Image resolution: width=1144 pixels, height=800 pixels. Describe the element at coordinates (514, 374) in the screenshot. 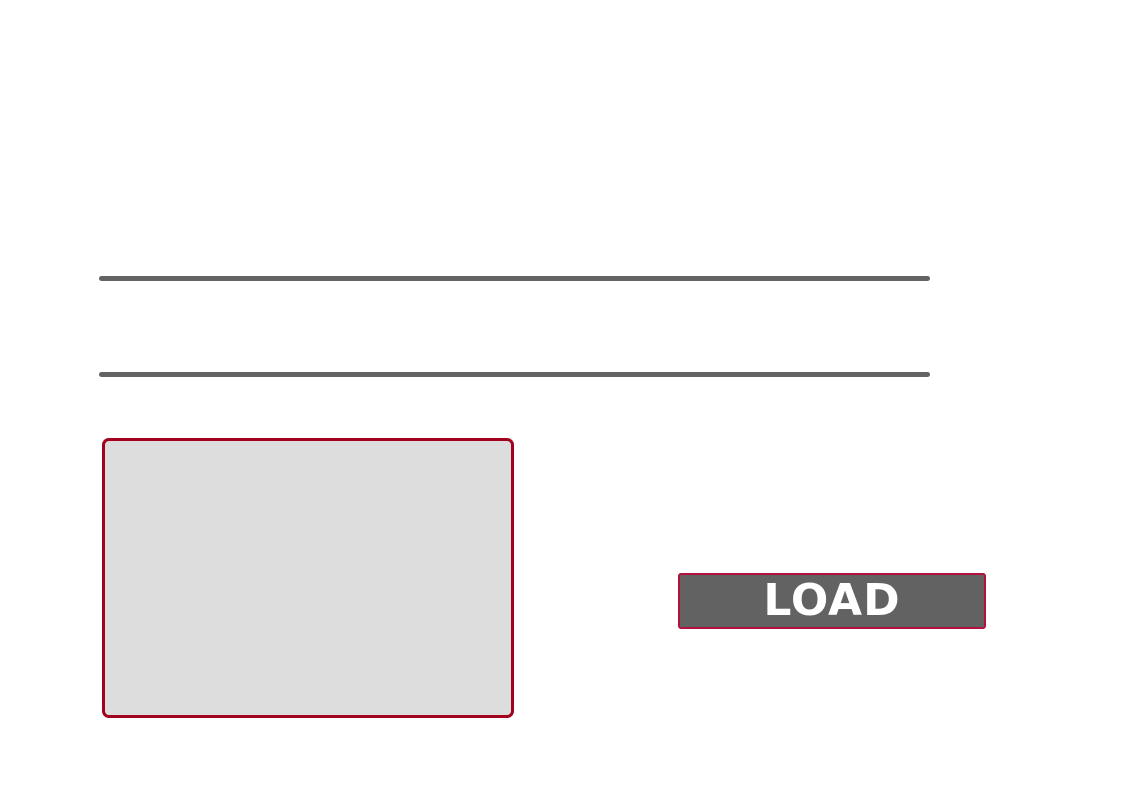

I see `bottom-divider` at that location.